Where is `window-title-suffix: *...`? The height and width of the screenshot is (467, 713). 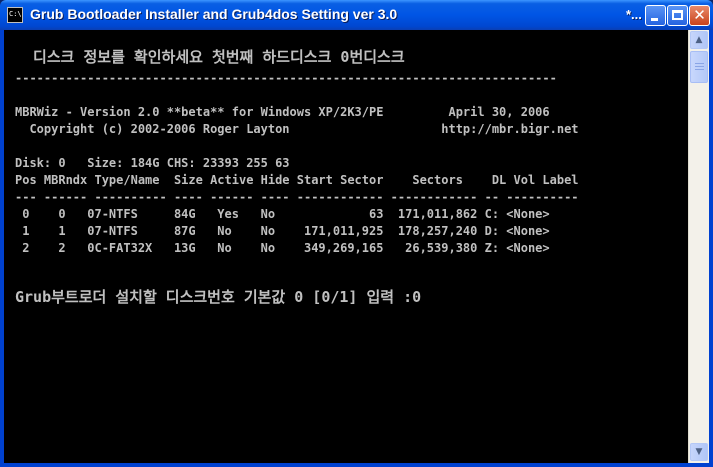
window-title-suffix: *... is located at coordinates (634, 14).